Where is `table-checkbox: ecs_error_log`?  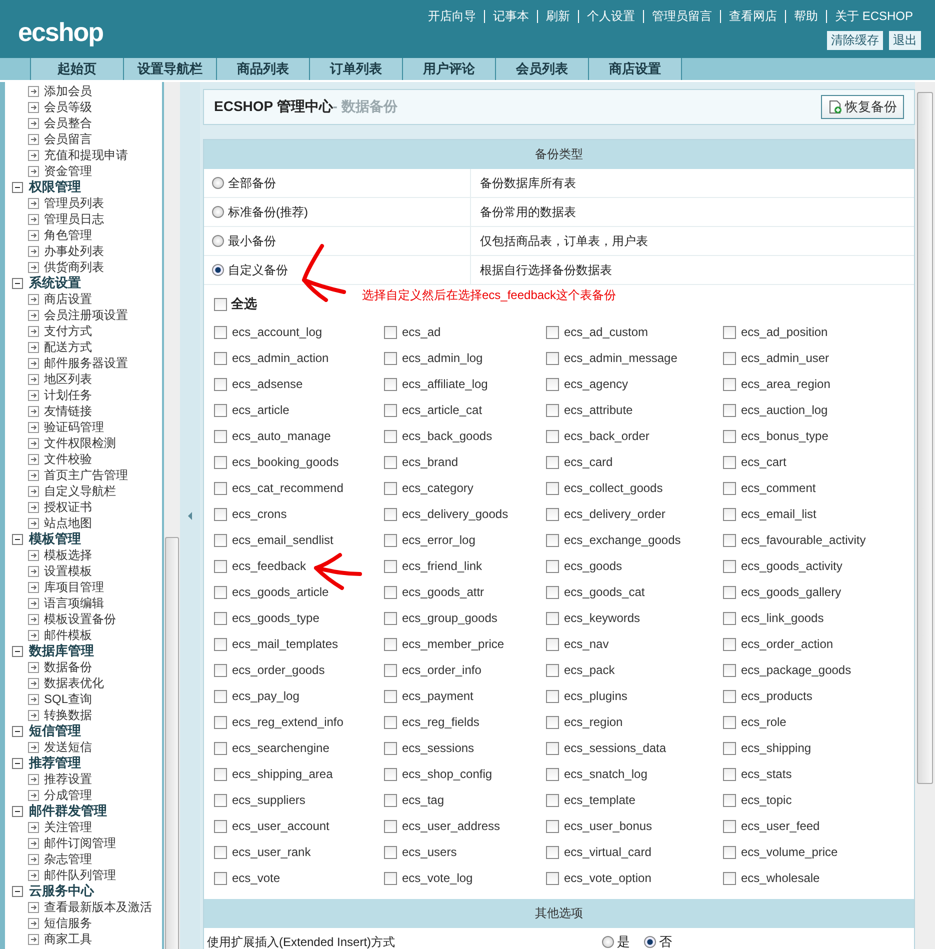
table-checkbox: ecs_error_log is located at coordinates (465, 540).